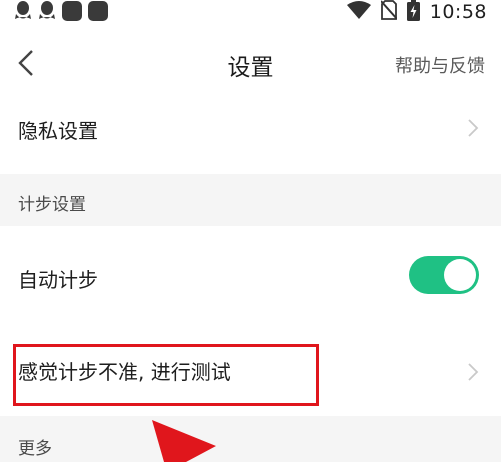 The image size is (501, 466). I want to click on no-sim-icon, so click(388, 12).